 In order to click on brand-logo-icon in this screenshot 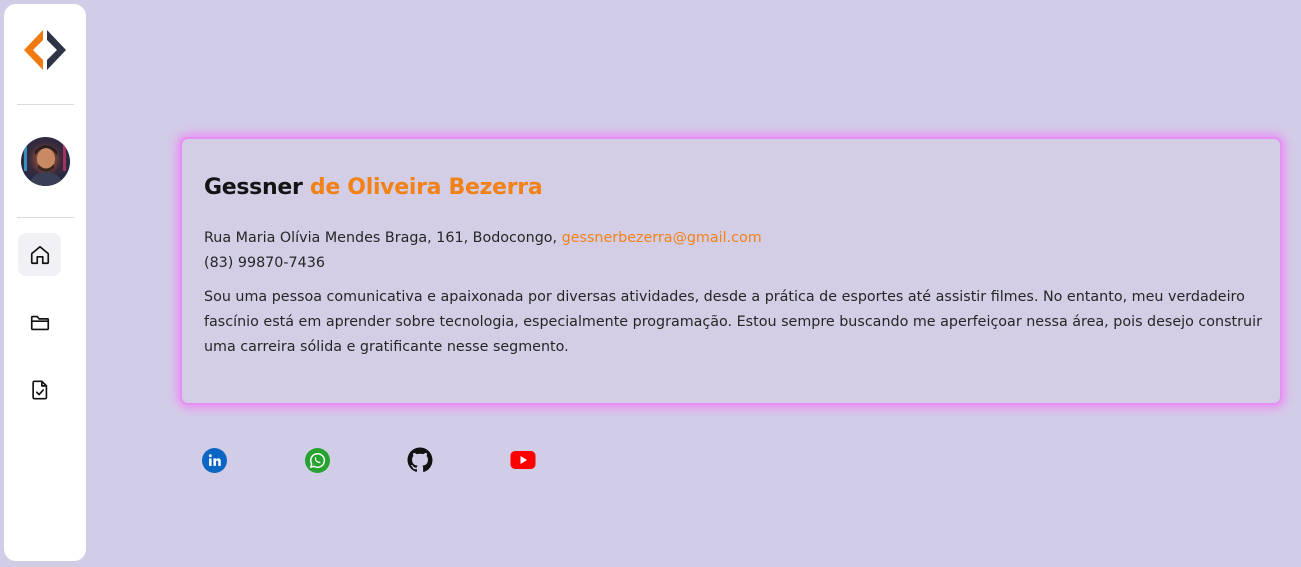, I will do `click(45, 50)`.